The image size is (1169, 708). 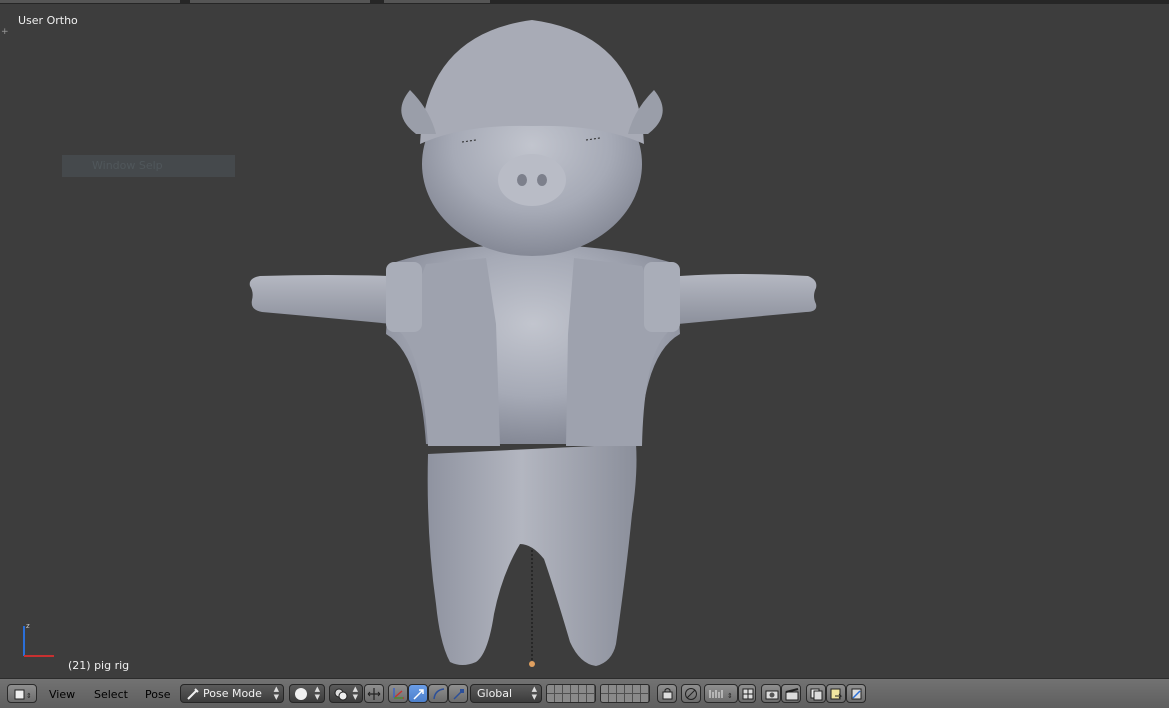 I want to click on copy-pose-icon, so click(x=816, y=694).